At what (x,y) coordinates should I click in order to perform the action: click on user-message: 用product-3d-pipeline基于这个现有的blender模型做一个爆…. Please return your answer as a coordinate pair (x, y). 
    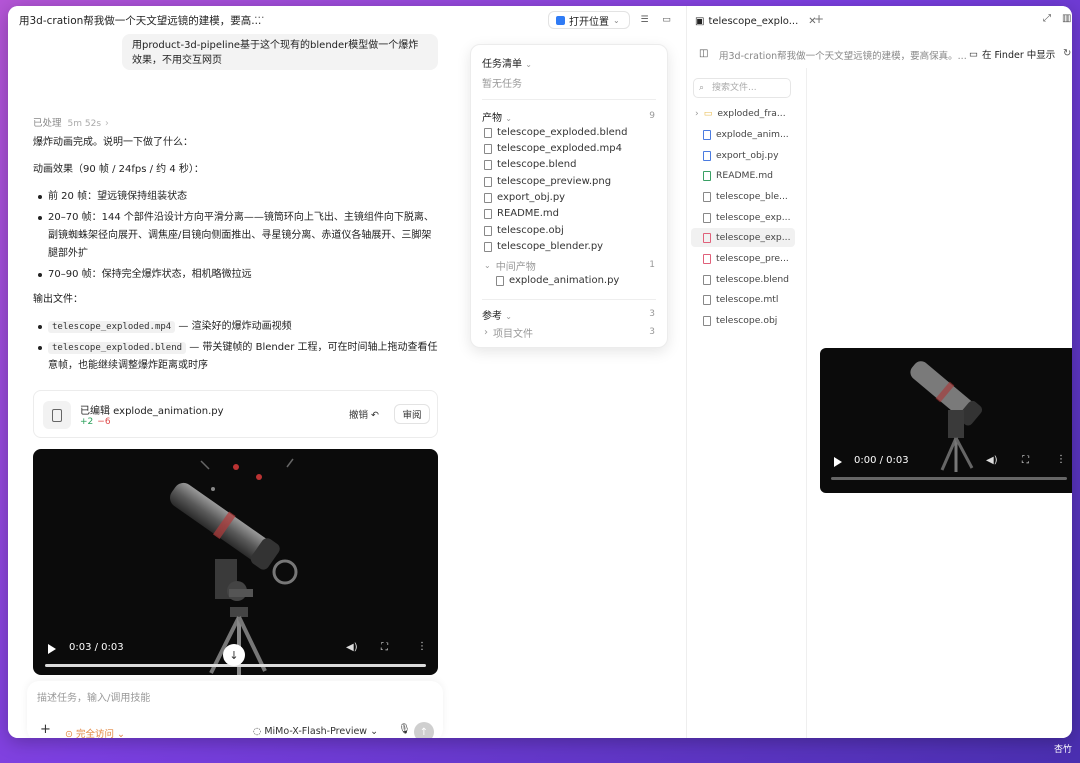
    Looking at the image, I should click on (280, 52).